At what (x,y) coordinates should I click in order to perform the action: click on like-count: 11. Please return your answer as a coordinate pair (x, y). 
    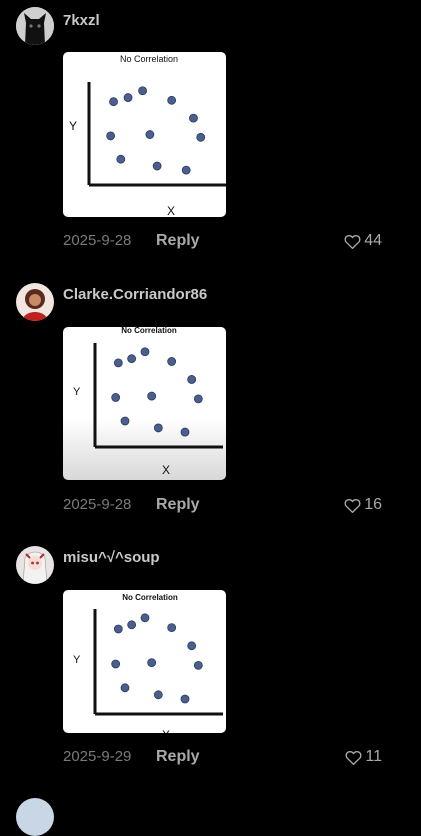
    Looking at the image, I should click on (373, 756).